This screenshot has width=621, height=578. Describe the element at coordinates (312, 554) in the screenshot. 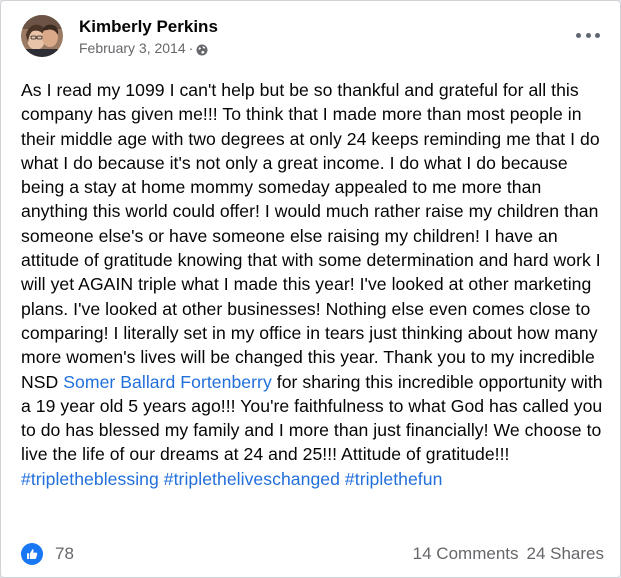

I see `post-footer: 78 14 Comments 24 Shares` at that location.